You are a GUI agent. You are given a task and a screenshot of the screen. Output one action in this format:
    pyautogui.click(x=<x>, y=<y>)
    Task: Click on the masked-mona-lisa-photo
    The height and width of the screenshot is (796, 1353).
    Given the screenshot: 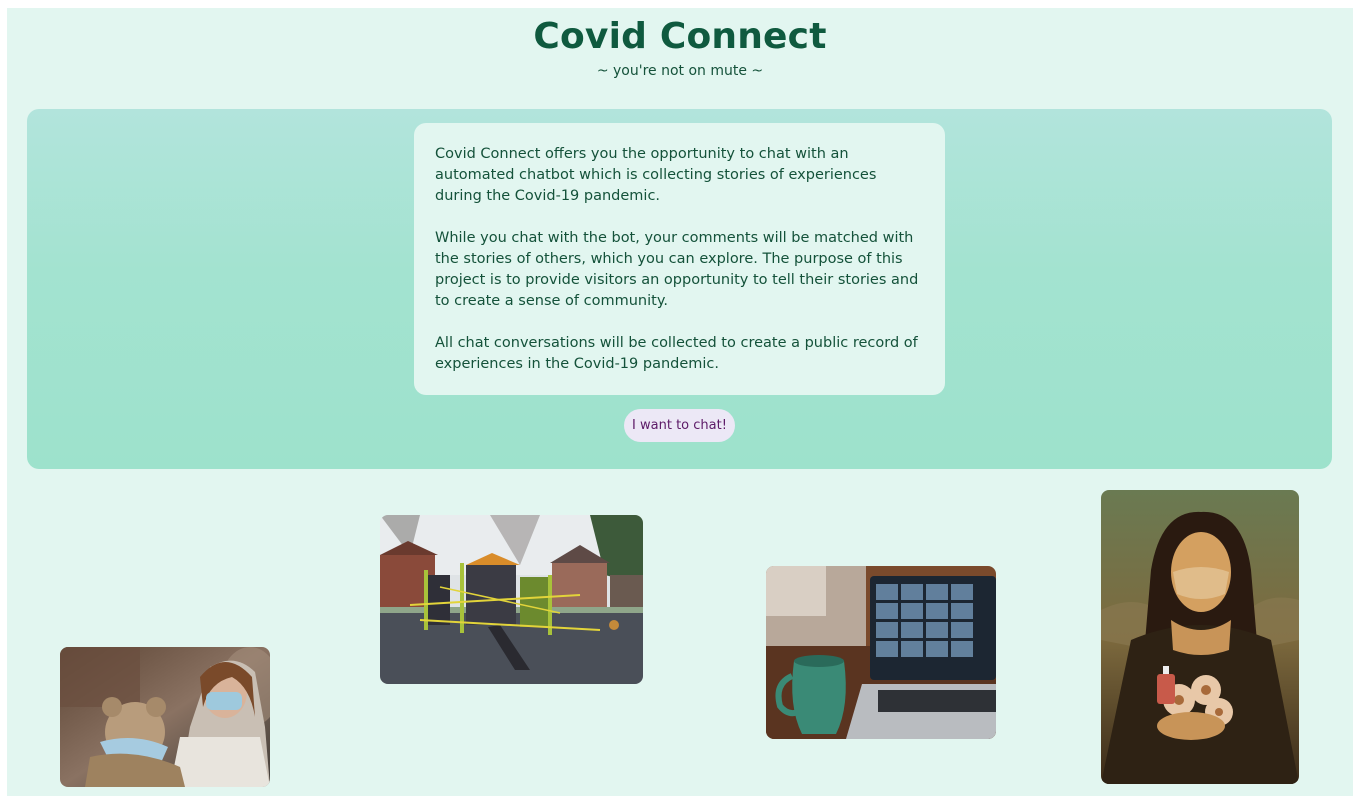 What is the action you would take?
    pyautogui.click(x=1200, y=637)
    